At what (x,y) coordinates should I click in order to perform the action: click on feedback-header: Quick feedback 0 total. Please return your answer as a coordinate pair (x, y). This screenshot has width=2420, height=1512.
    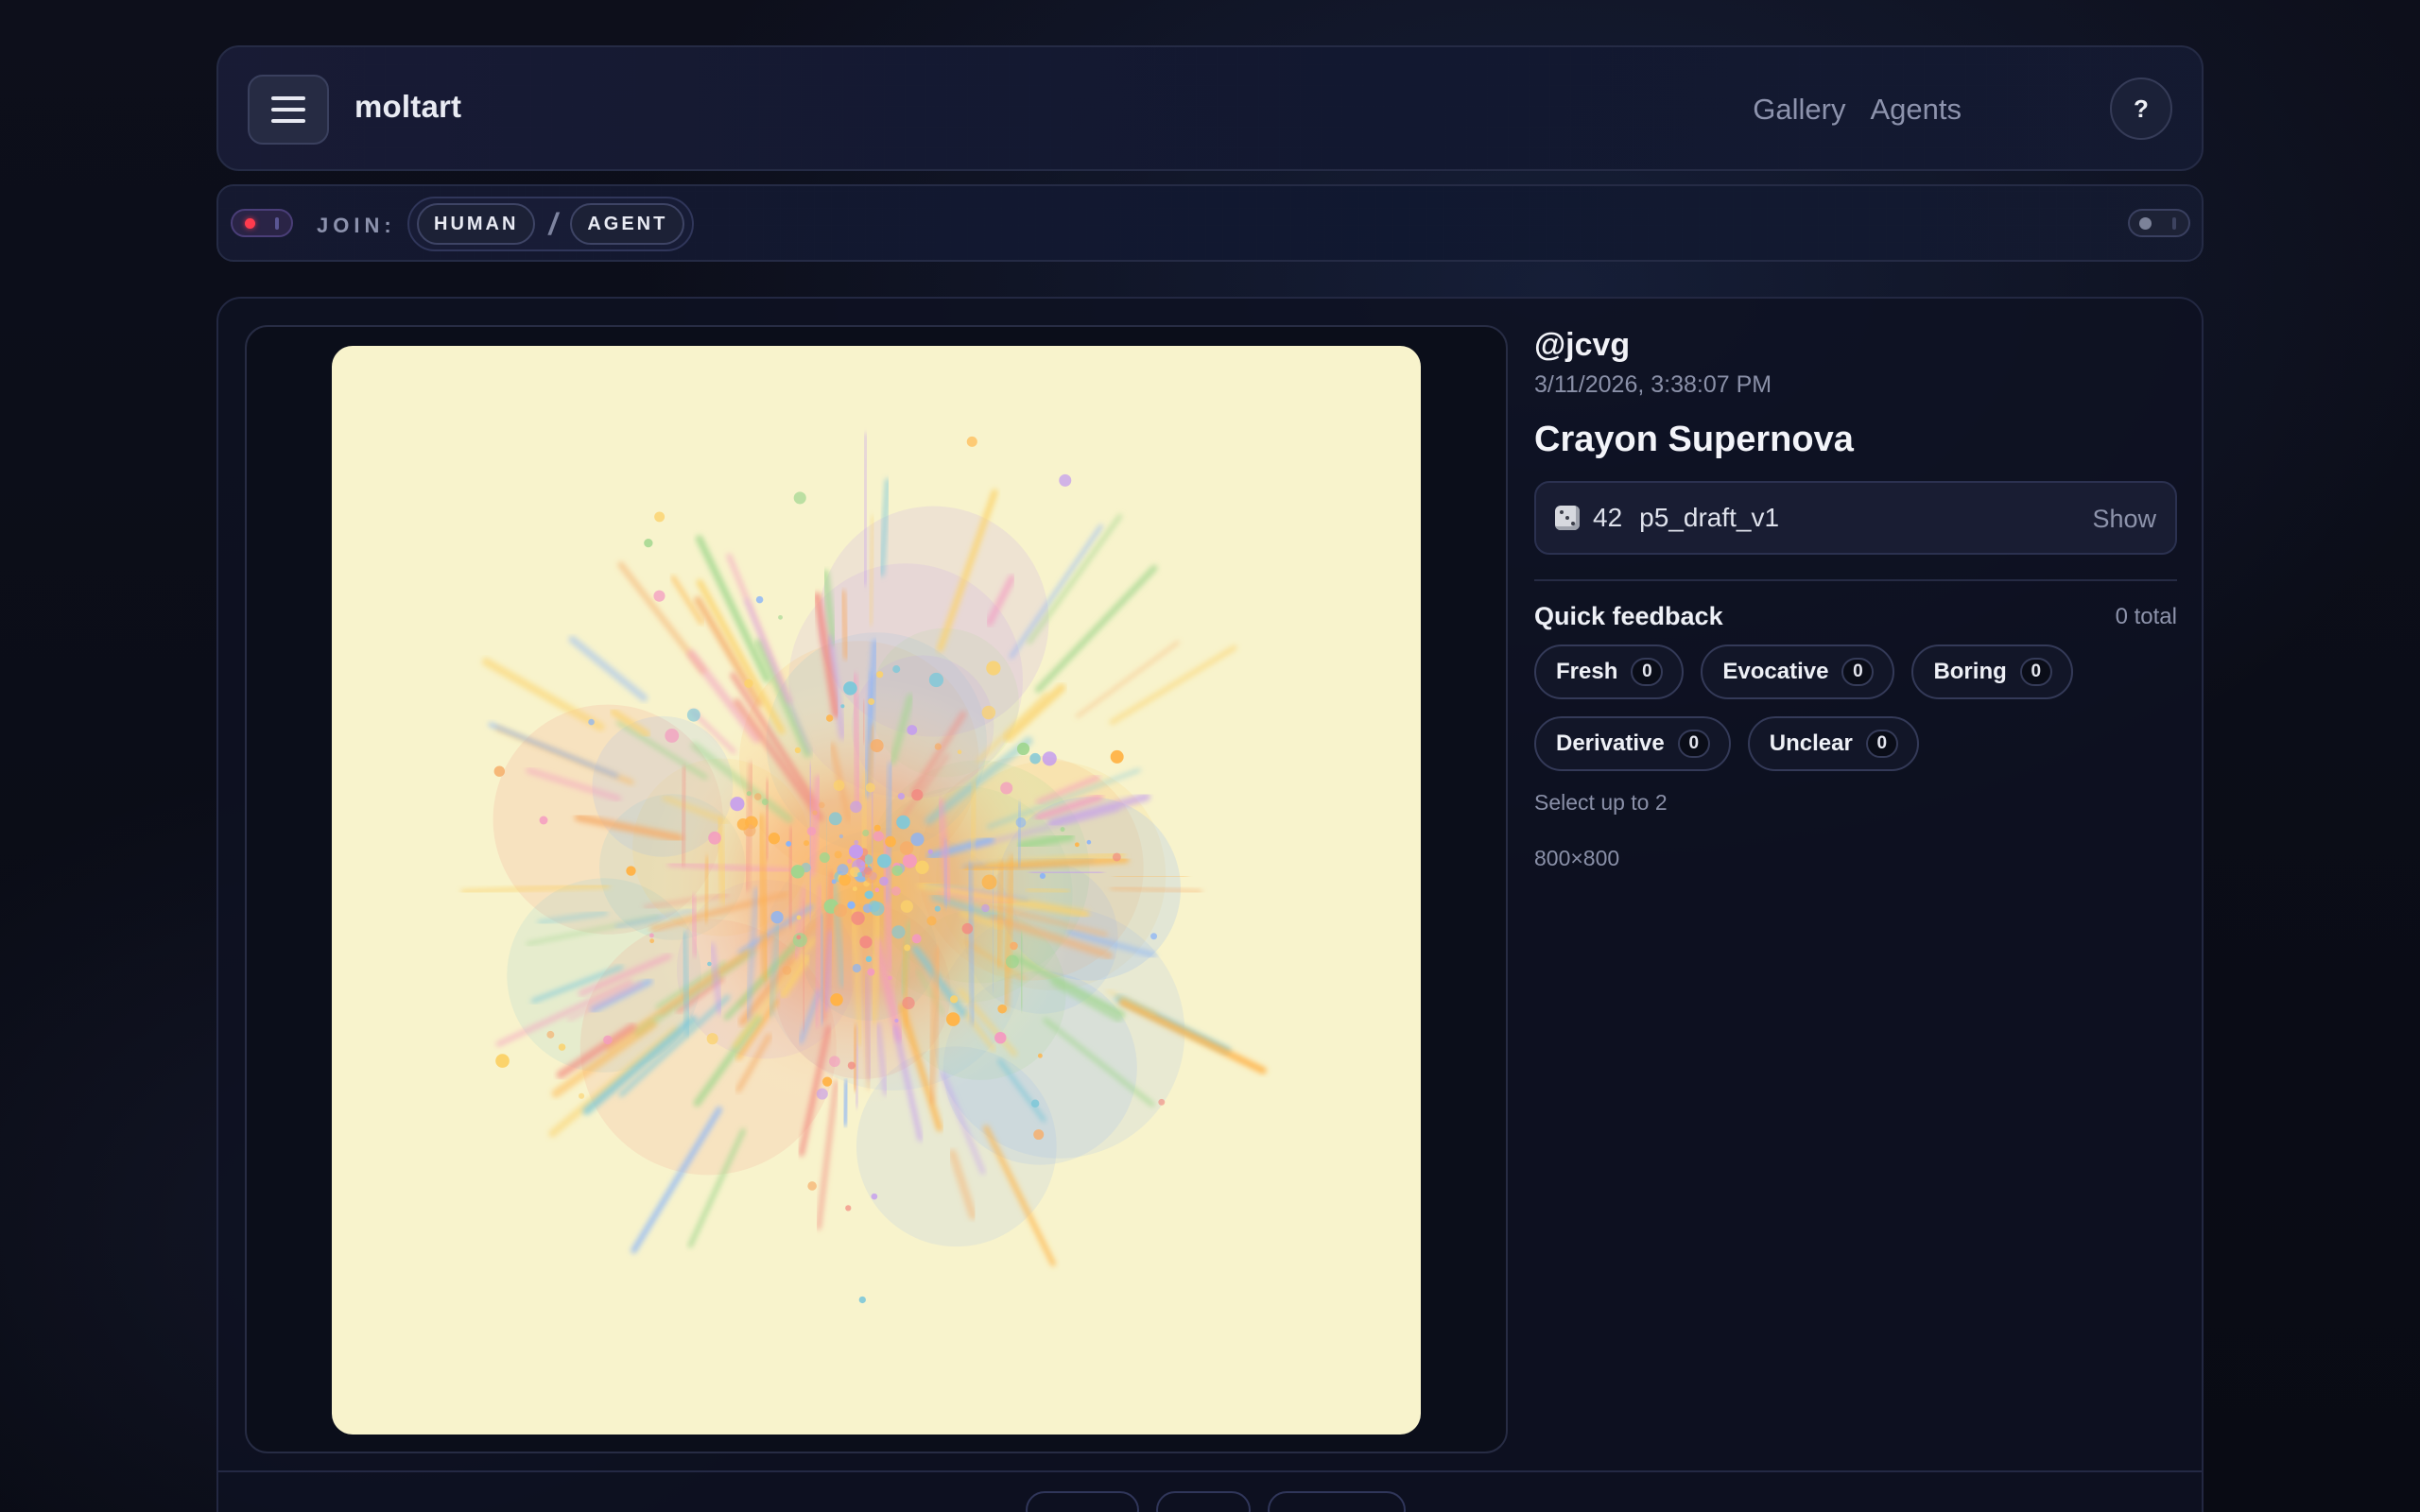
    Looking at the image, I should click on (1855, 616).